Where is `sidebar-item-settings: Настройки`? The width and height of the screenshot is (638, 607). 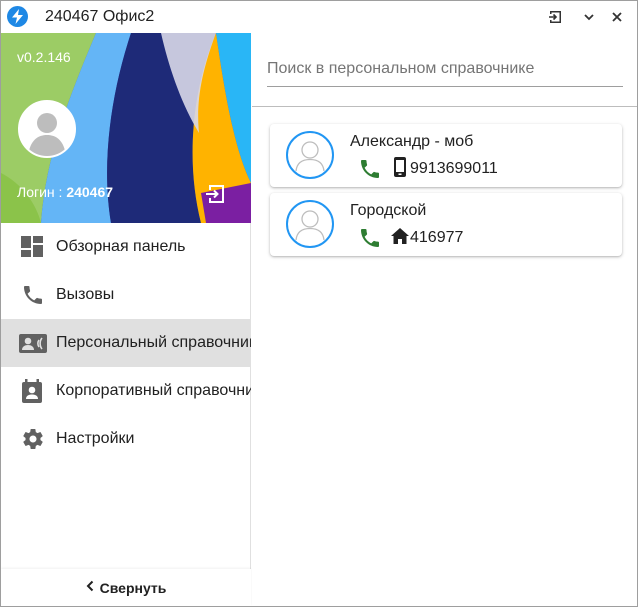
sidebar-item-settings: Настройки is located at coordinates (126, 439).